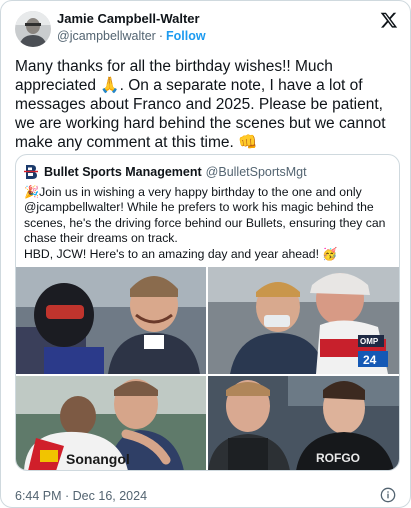 This screenshot has width=411, height=508. What do you see at coordinates (256, 172) in the screenshot?
I see `quoted-author-handle: @BulletSportsMgt` at bounding box center [256, 172].